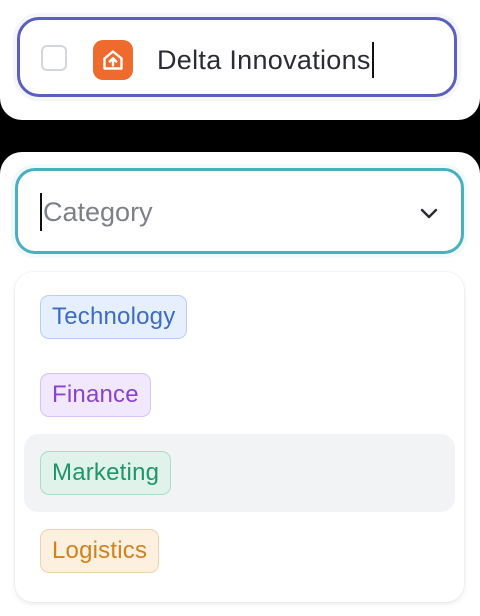 The height and width of the screenshot is (616, 480). I want to click on company-name-input: Delta Innovations, so click(265, 60).